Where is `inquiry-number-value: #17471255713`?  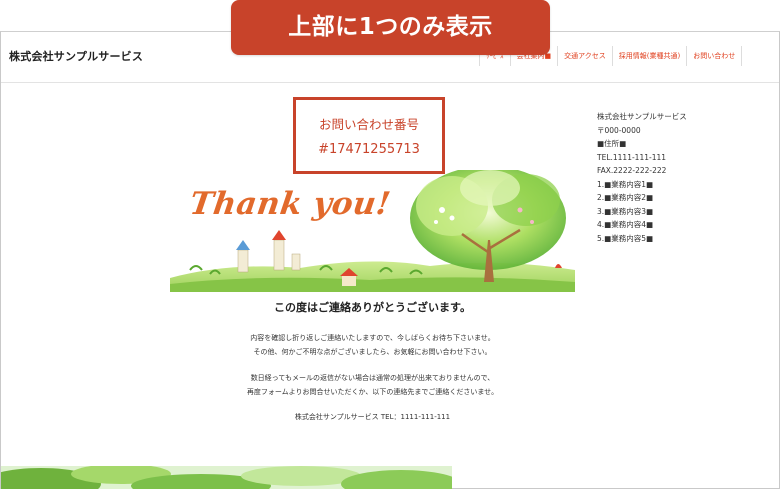 inquiry-number-value: #17471255713 is located at coordinates (369, 149).